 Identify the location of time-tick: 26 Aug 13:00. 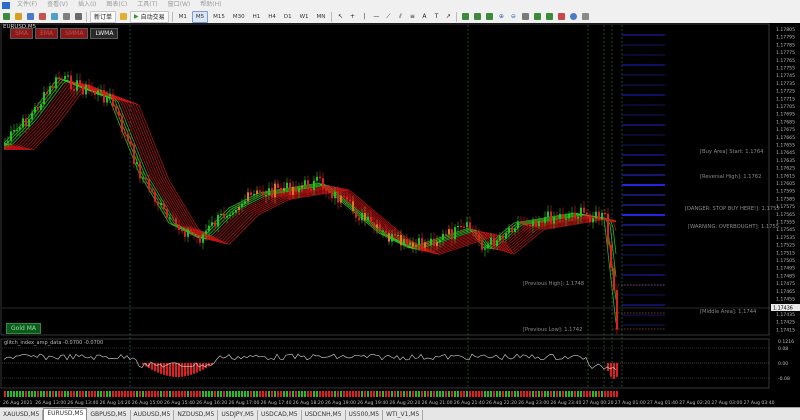
(50, 403).